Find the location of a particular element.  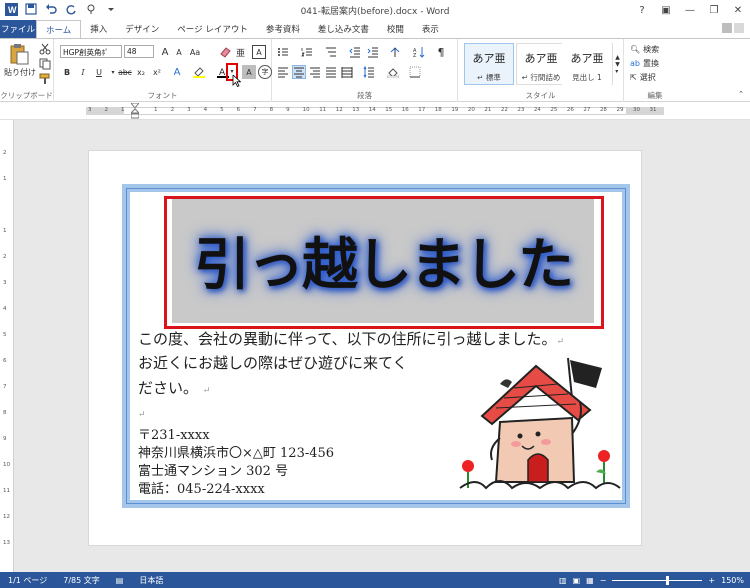

vruler-number: 3 is located at coordinates (5, 283).